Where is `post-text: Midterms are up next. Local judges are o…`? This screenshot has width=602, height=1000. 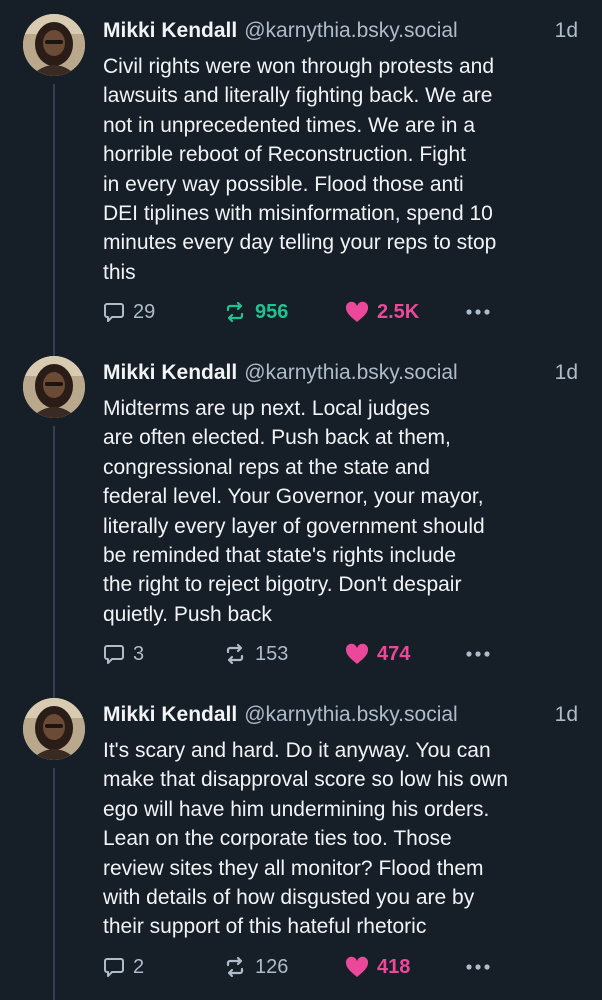 post-text: Midterms are up next. Local judges are o… is located at coordinates (294, 511).